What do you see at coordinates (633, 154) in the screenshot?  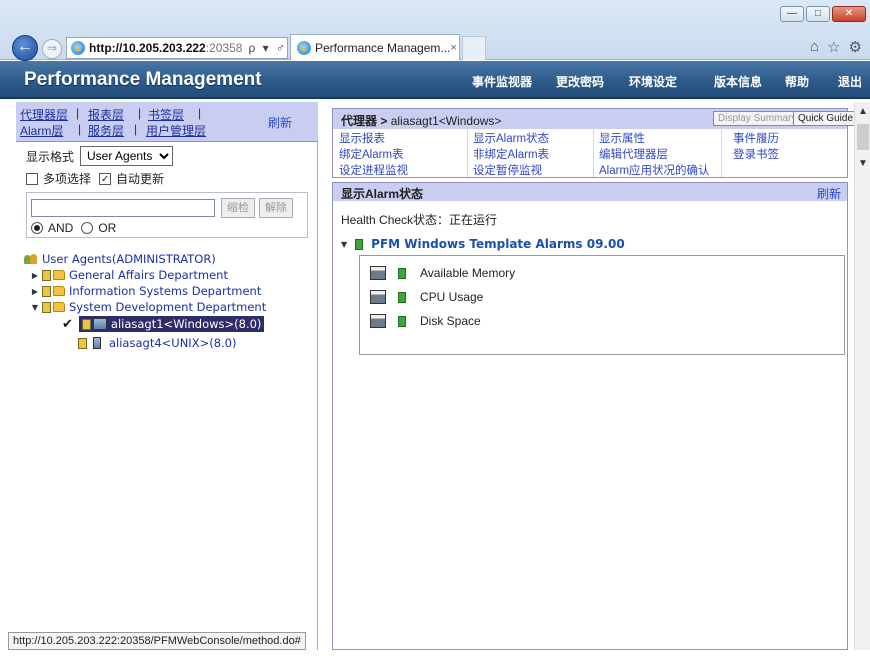 I see `menu-edit-agent-tier: 编辑代理器层` at bounding box center [633, 154].